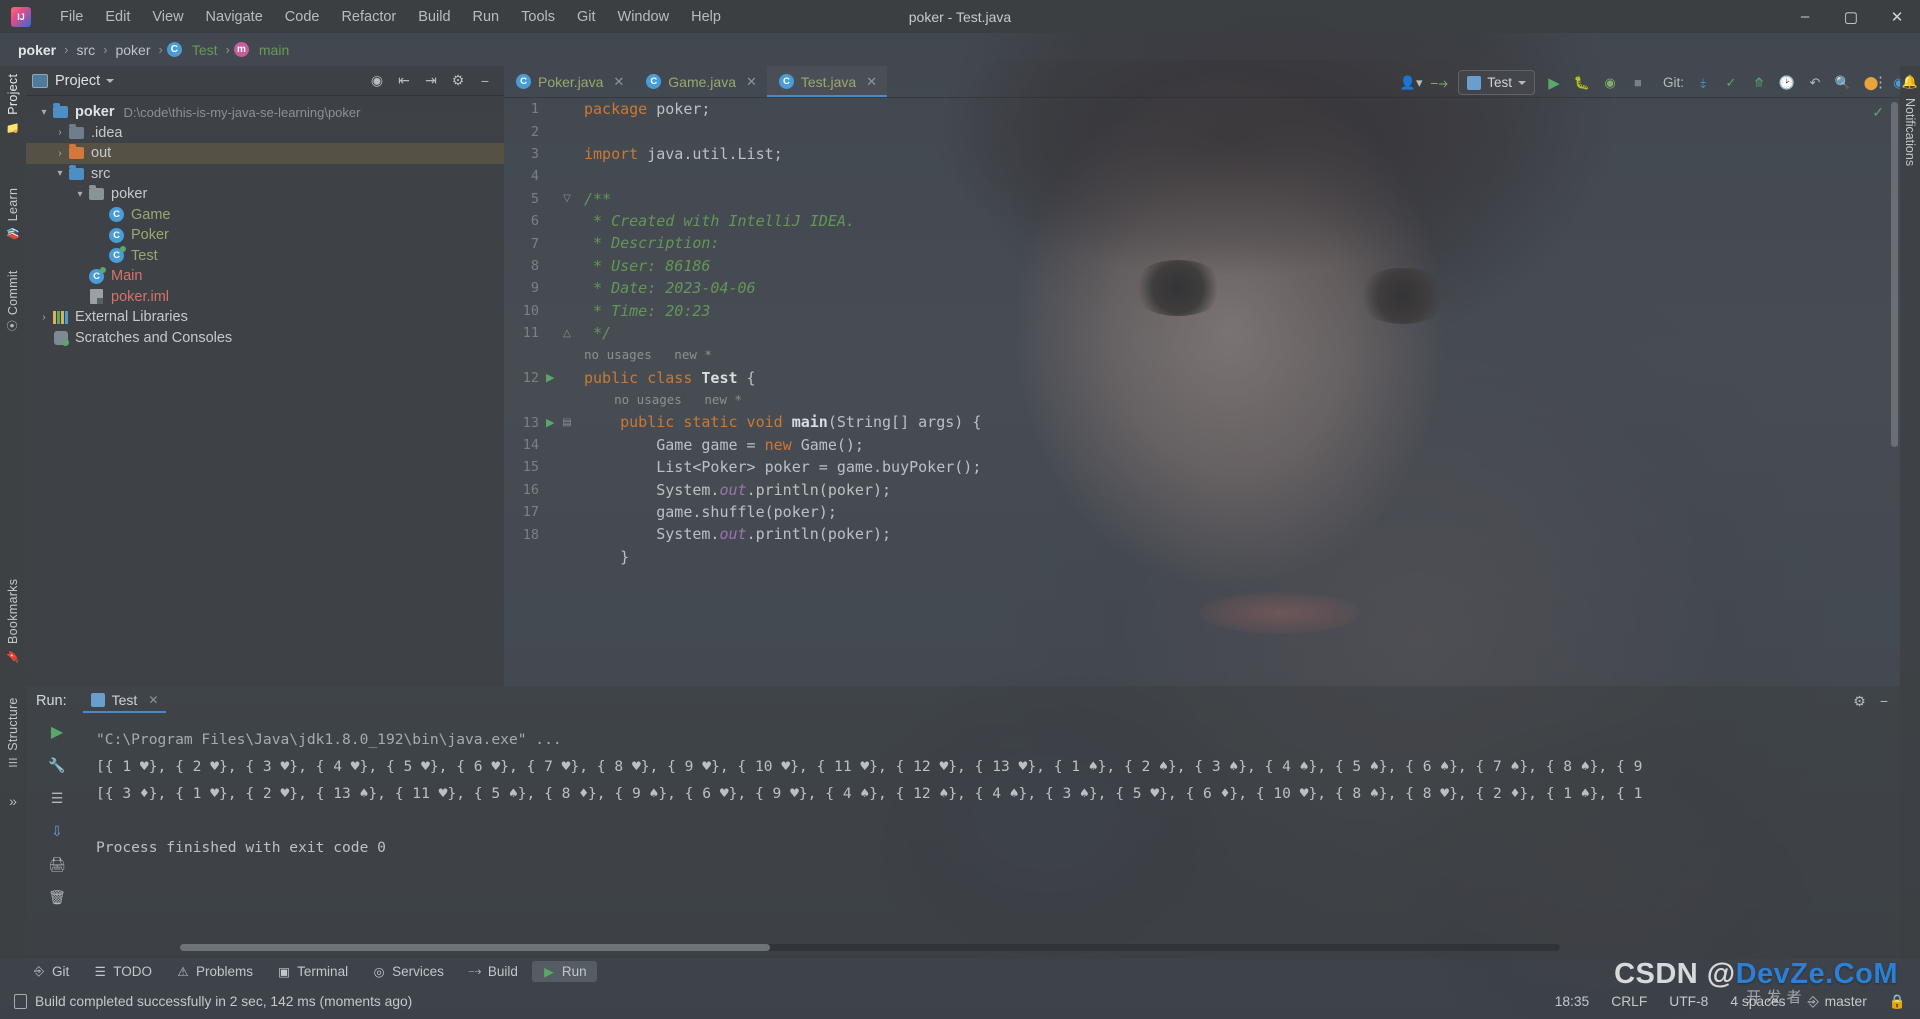 The image size is (1920, 1019). What do you see at coordinates (827, 81) in the screenshot?
I see `tab-test-java: C Test.java ✕` at bounding box center [827, 81].